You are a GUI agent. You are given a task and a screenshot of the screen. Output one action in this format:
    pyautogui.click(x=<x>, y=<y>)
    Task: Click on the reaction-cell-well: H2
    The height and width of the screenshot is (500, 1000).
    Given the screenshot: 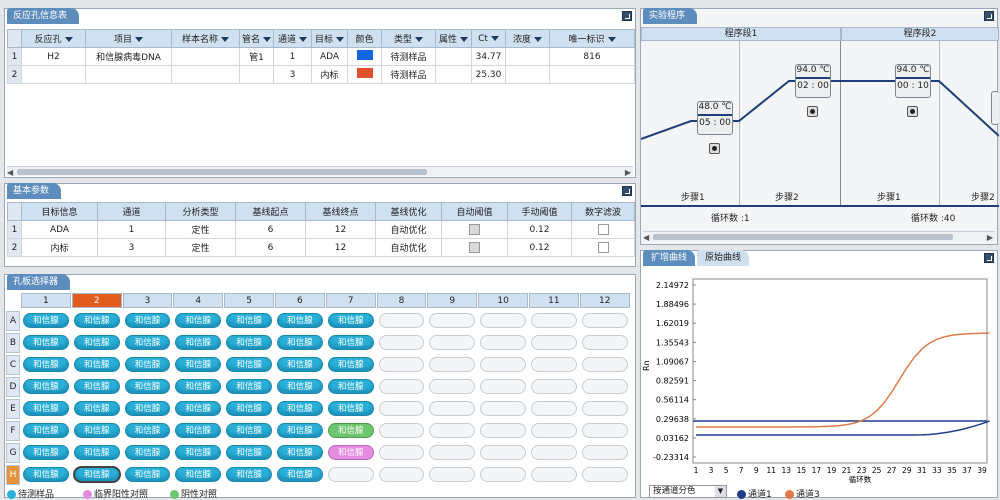 What is the action you would take?
    pyautogui.click(x=53, y=56)
    